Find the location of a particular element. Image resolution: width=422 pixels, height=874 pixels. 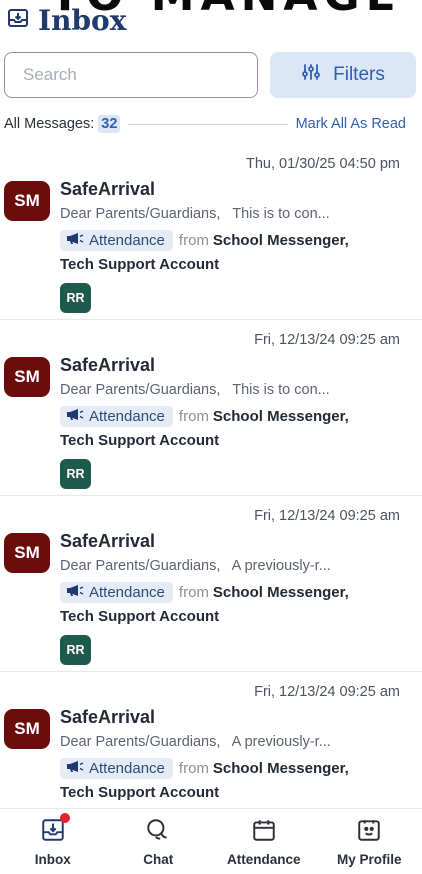

all-messages-label: All Messages: is located at coordinates (49, 124).